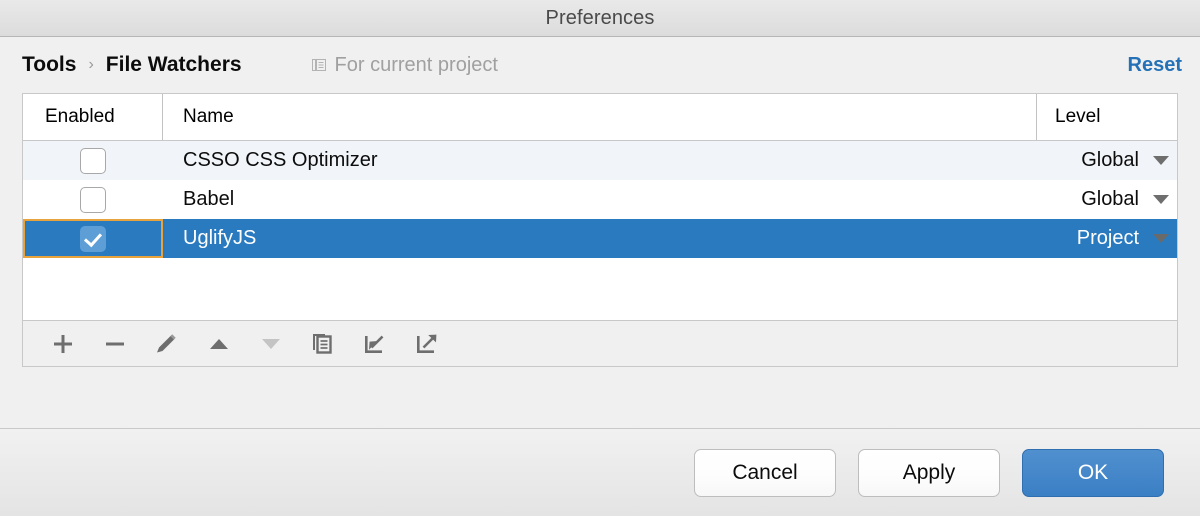 This screenshot has width=1200, height=516. I want to click on export-button, so click(427, 344).